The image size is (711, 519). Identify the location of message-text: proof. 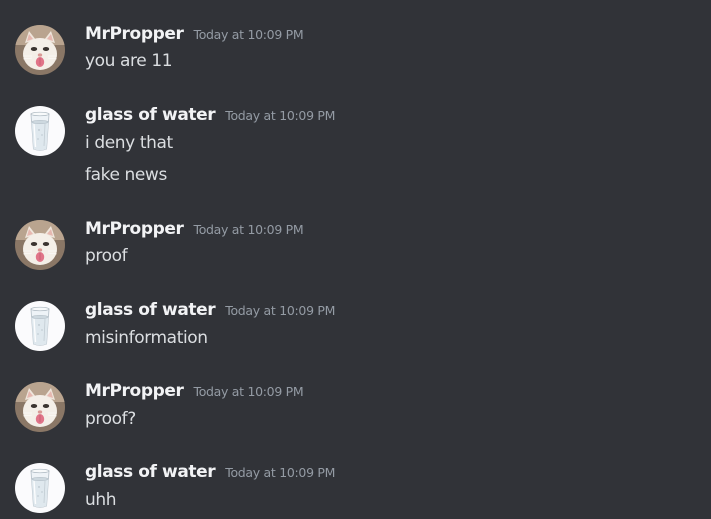
(106, 256).